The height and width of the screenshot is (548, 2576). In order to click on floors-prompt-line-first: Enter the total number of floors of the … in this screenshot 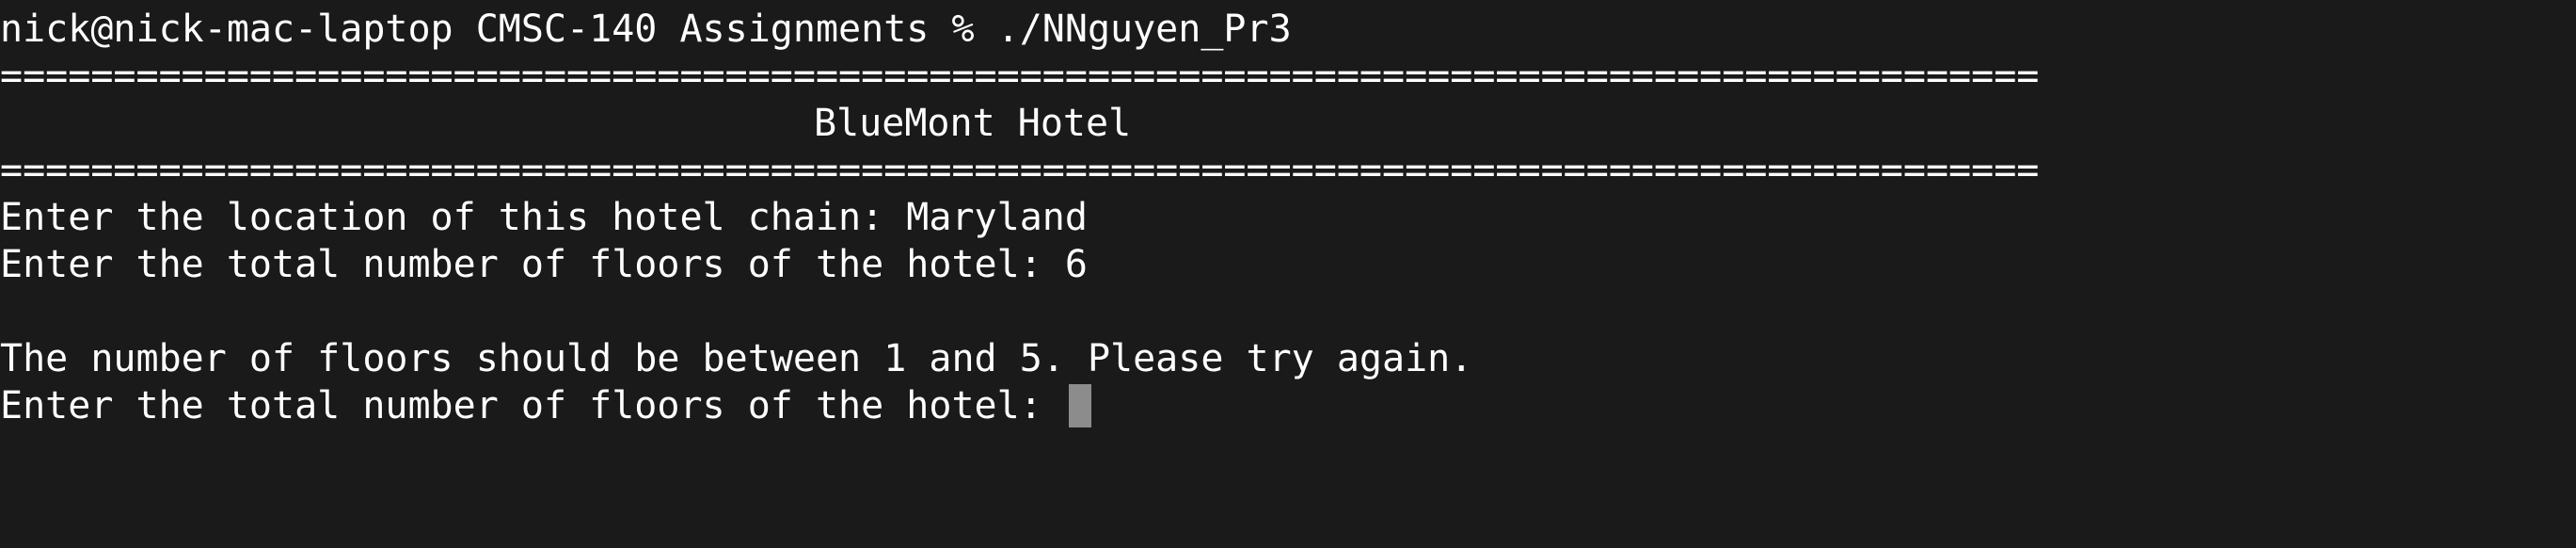, I will do `click(544, 264)`.